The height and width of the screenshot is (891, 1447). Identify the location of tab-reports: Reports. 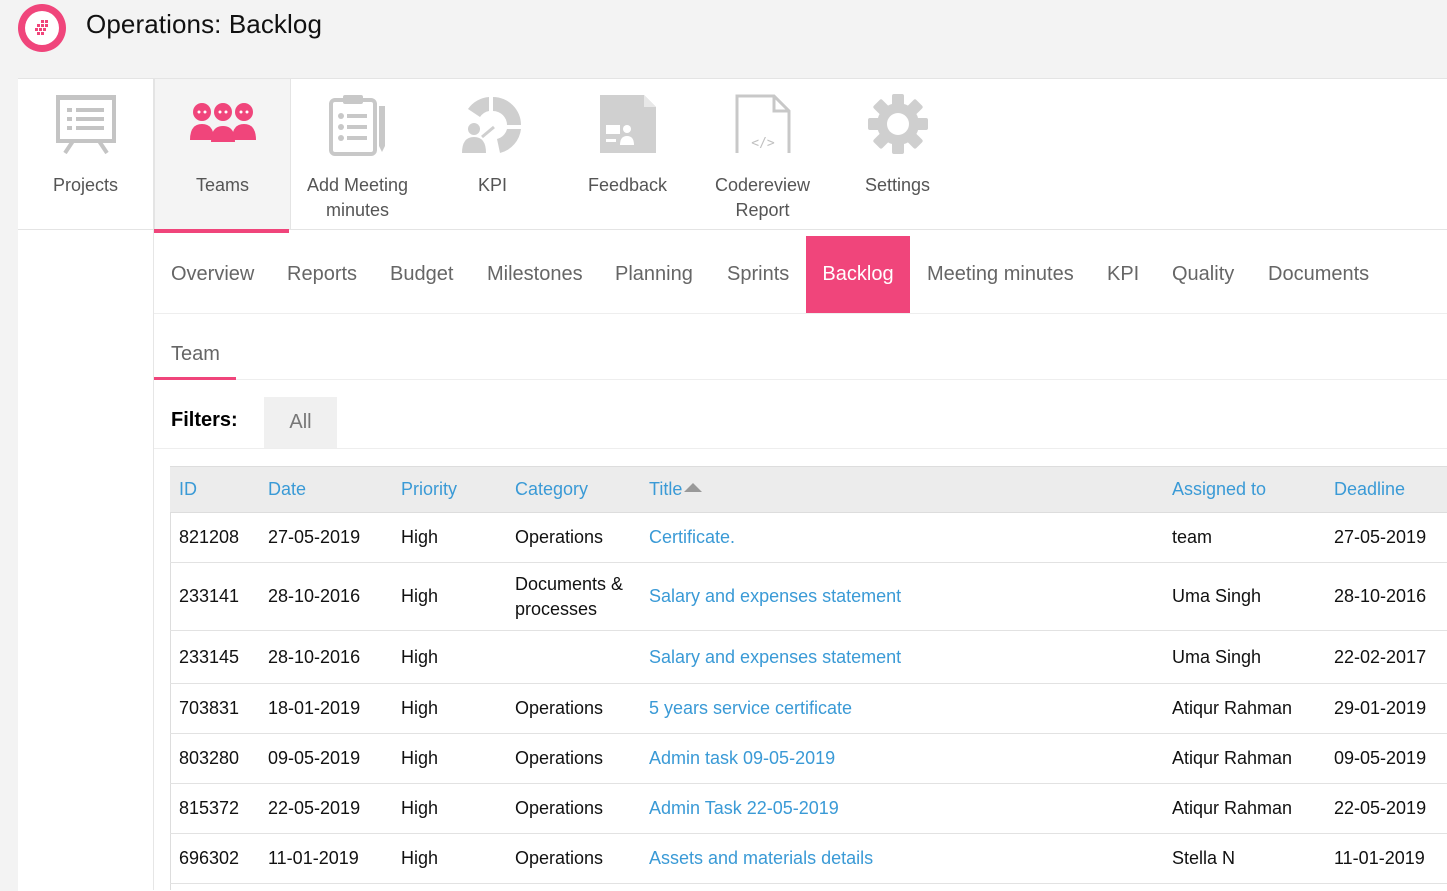
(322, 274).